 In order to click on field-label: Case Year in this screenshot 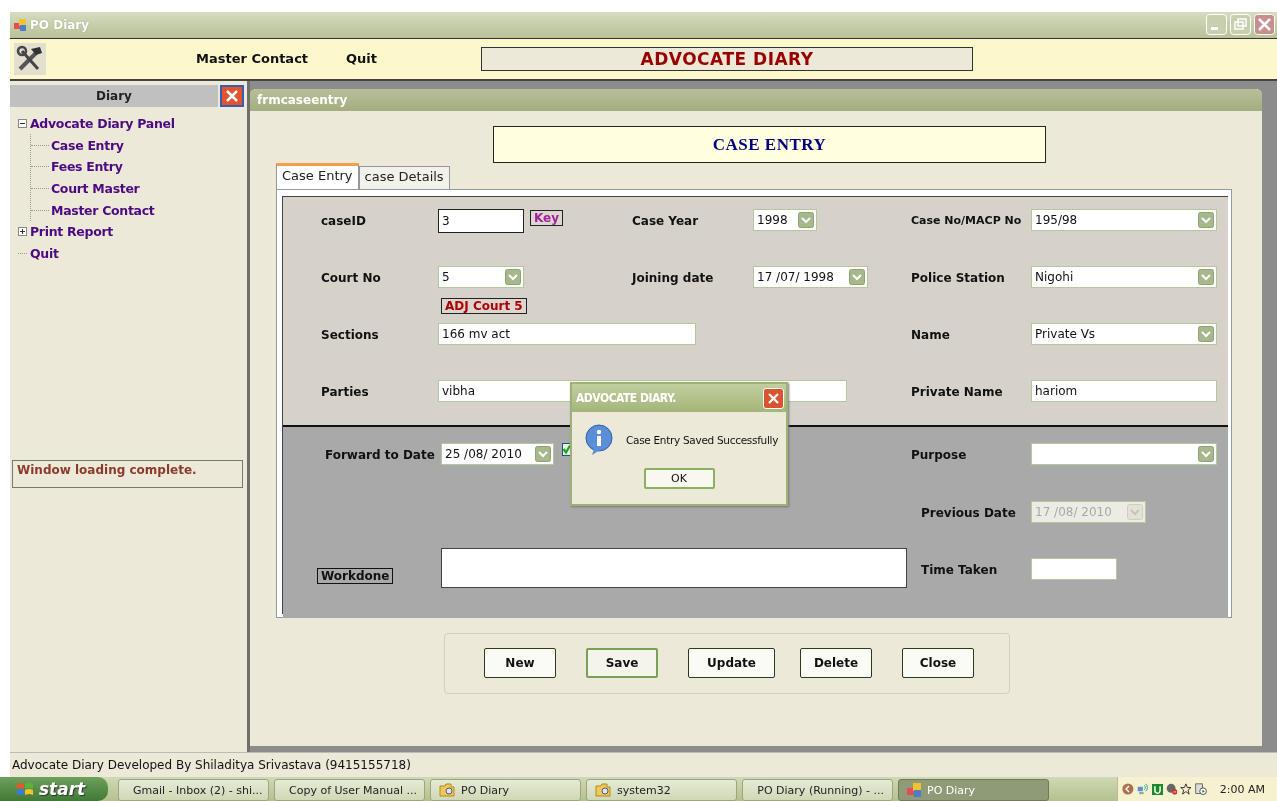, I will do `click(666, 220)`.